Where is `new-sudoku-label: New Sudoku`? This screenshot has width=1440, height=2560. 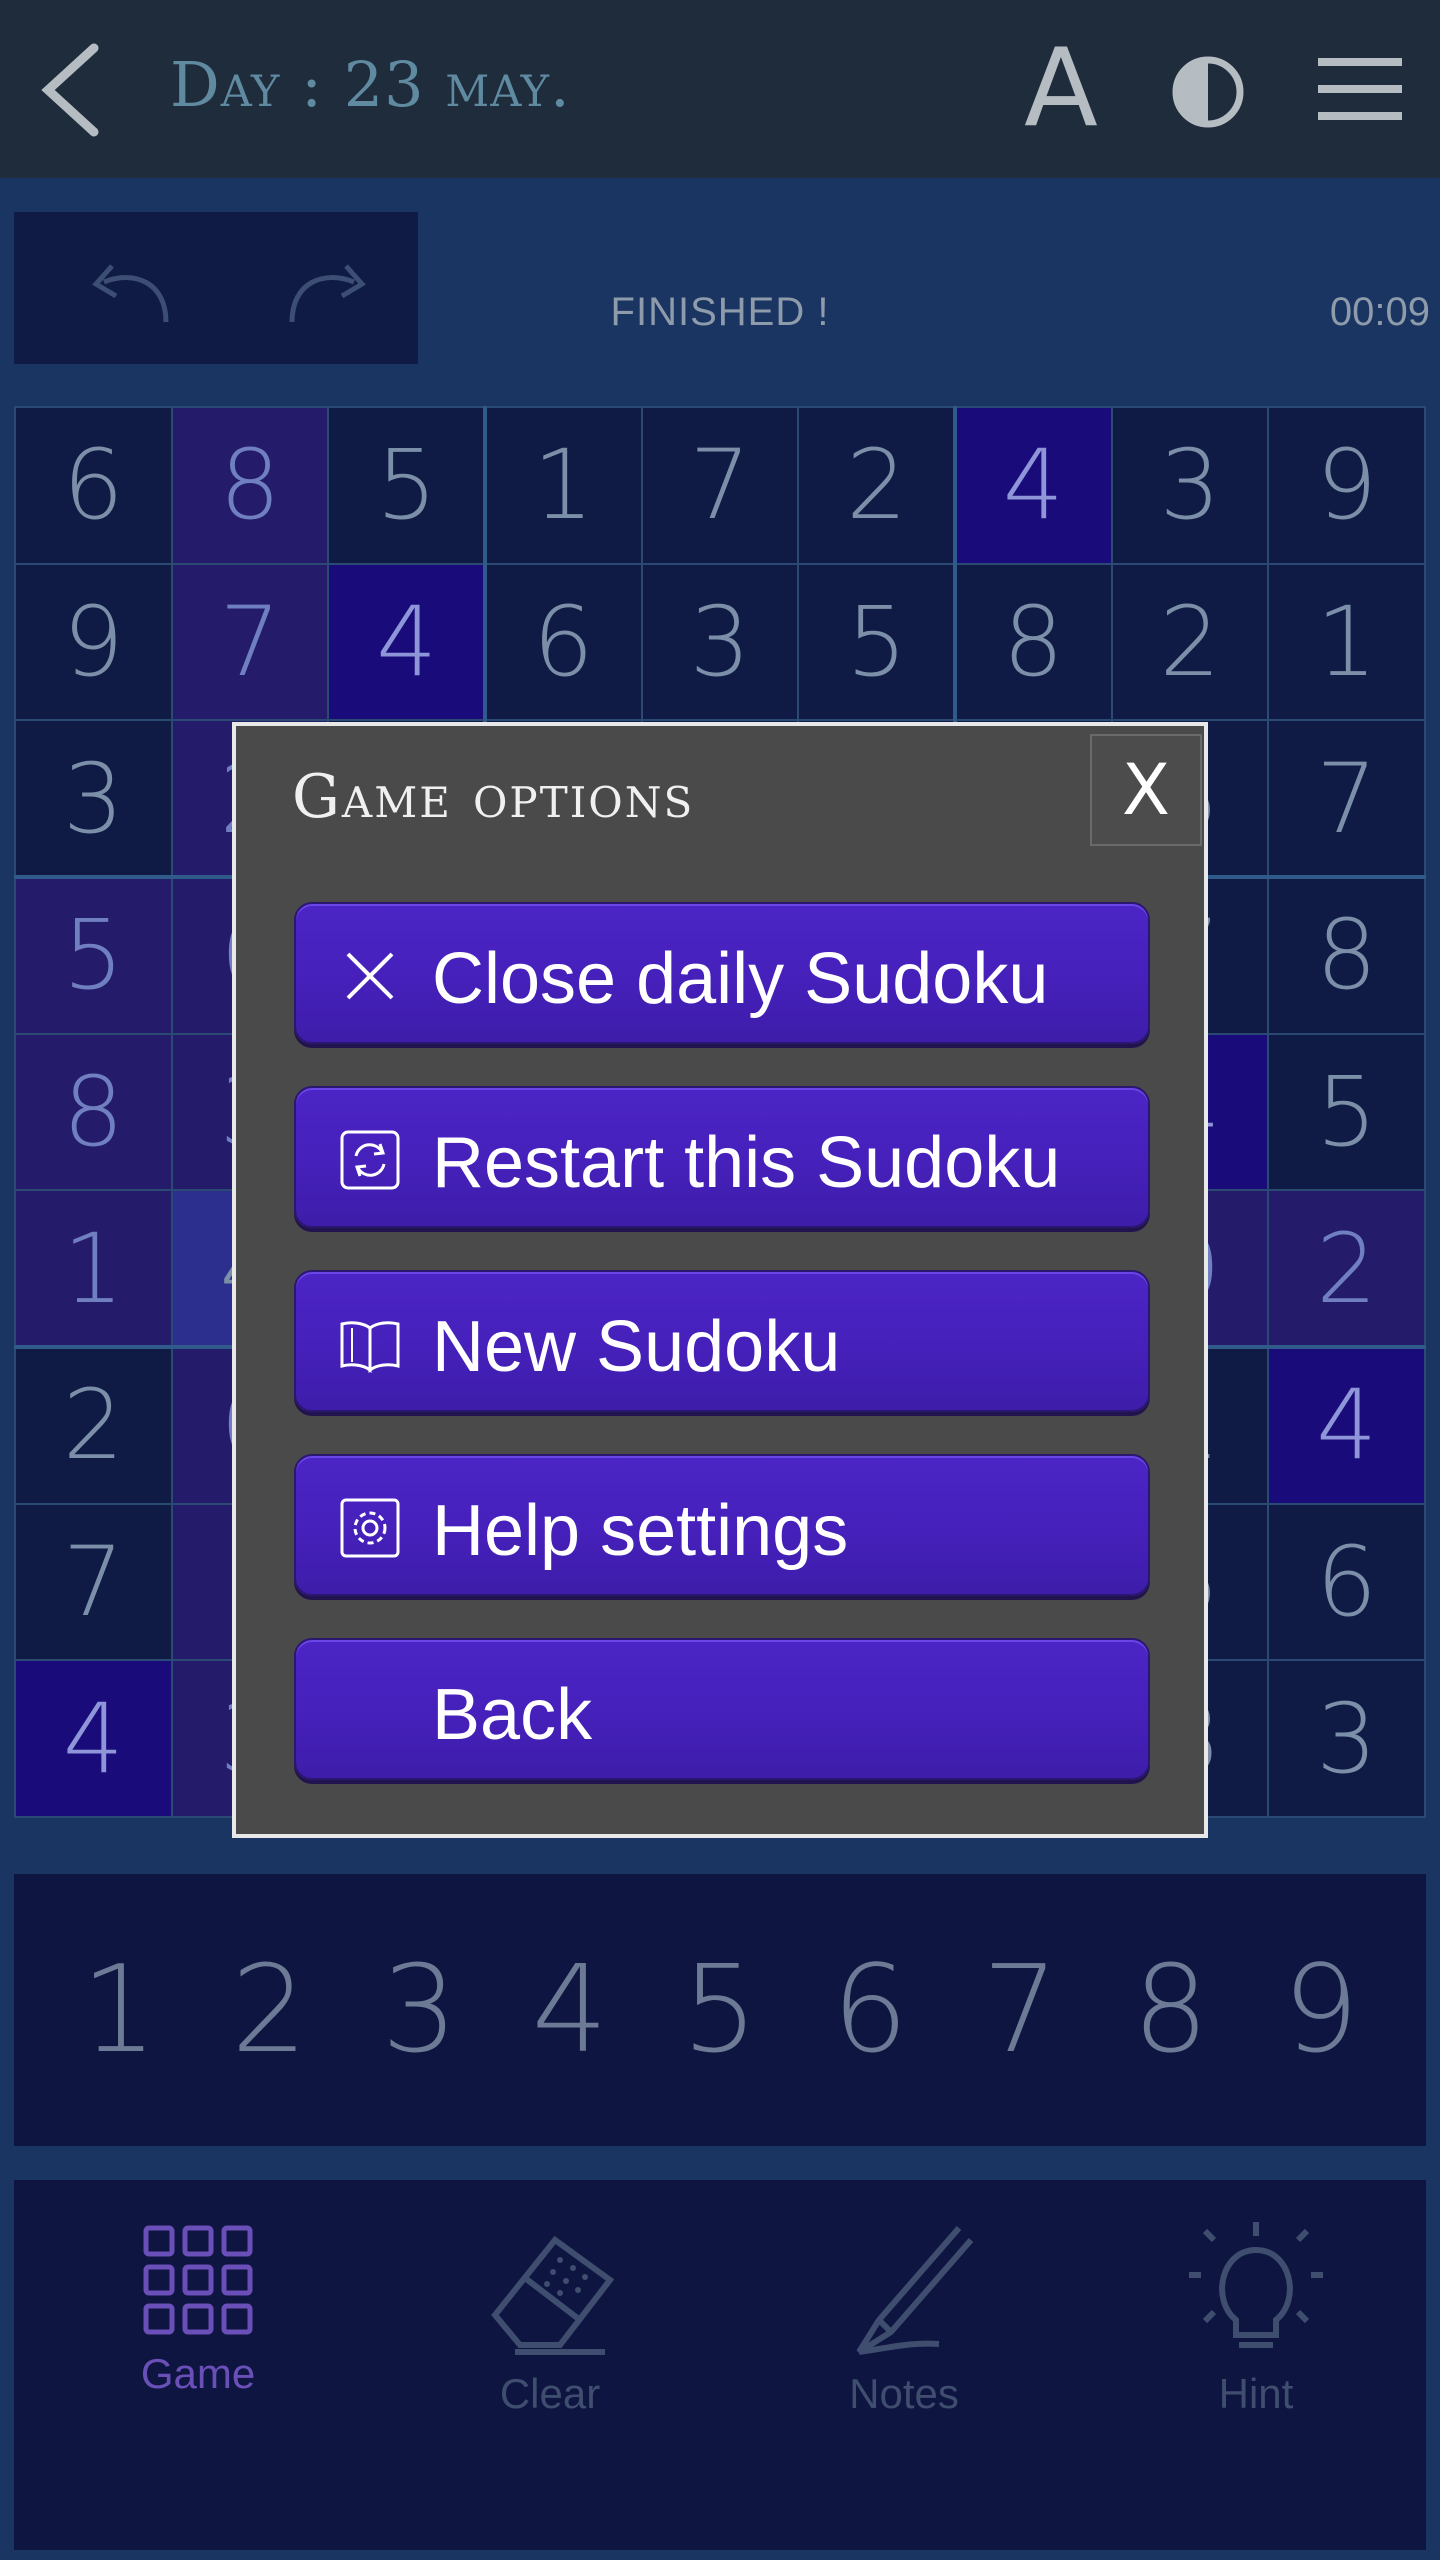
new-sudoku-label: New Sudoku is located at coordinates (636, 1347).